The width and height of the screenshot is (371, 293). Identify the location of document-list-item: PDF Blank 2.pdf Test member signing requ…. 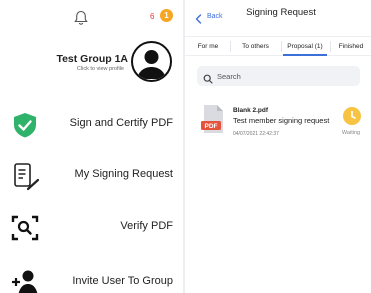
(281, 124).